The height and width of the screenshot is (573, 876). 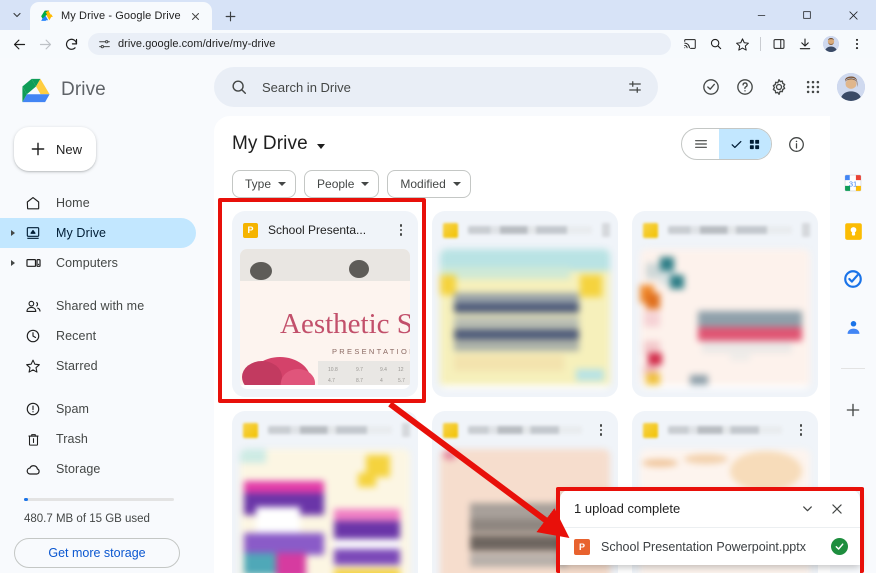 What do you see at coordinates (77, 366) in the screenshot?
I see `sidebar-item-label: Starred` at bounding box center [77, 366].